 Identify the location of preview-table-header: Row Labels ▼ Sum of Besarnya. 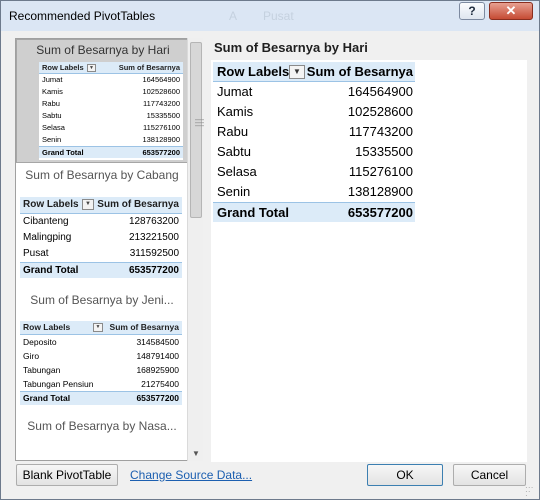
(314, 72).